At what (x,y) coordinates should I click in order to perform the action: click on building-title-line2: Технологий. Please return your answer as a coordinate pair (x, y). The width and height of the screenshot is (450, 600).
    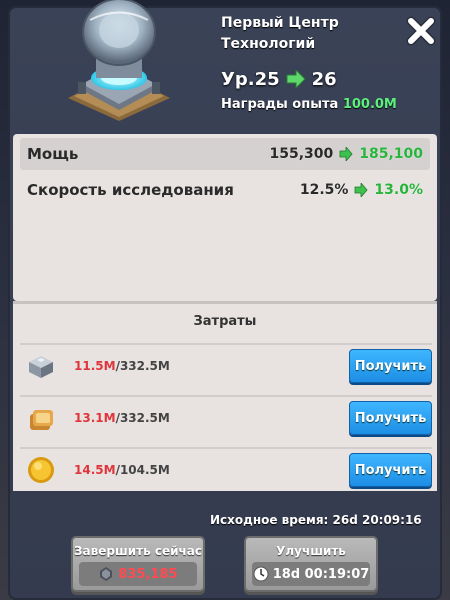
    Looking at the image, I should click on (268, 44).